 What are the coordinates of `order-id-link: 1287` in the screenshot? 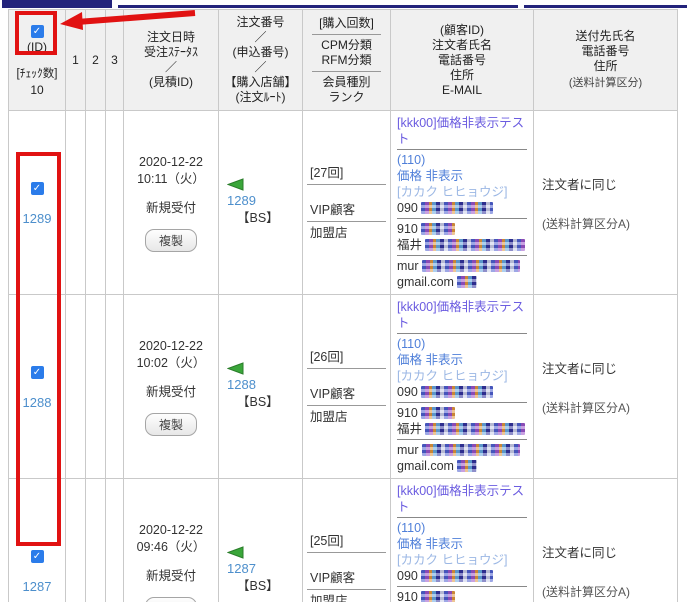 It's located at (37, 586).